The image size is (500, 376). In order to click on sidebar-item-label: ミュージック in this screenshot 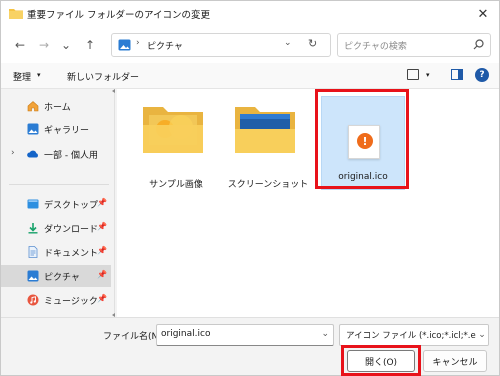, I will do `click(71, 302)`.